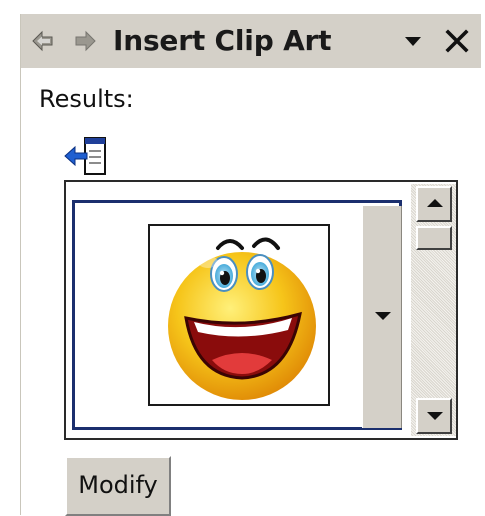 The image size is (485, 516). I want to click on smiley-face-clip-art, so click(239, 315).